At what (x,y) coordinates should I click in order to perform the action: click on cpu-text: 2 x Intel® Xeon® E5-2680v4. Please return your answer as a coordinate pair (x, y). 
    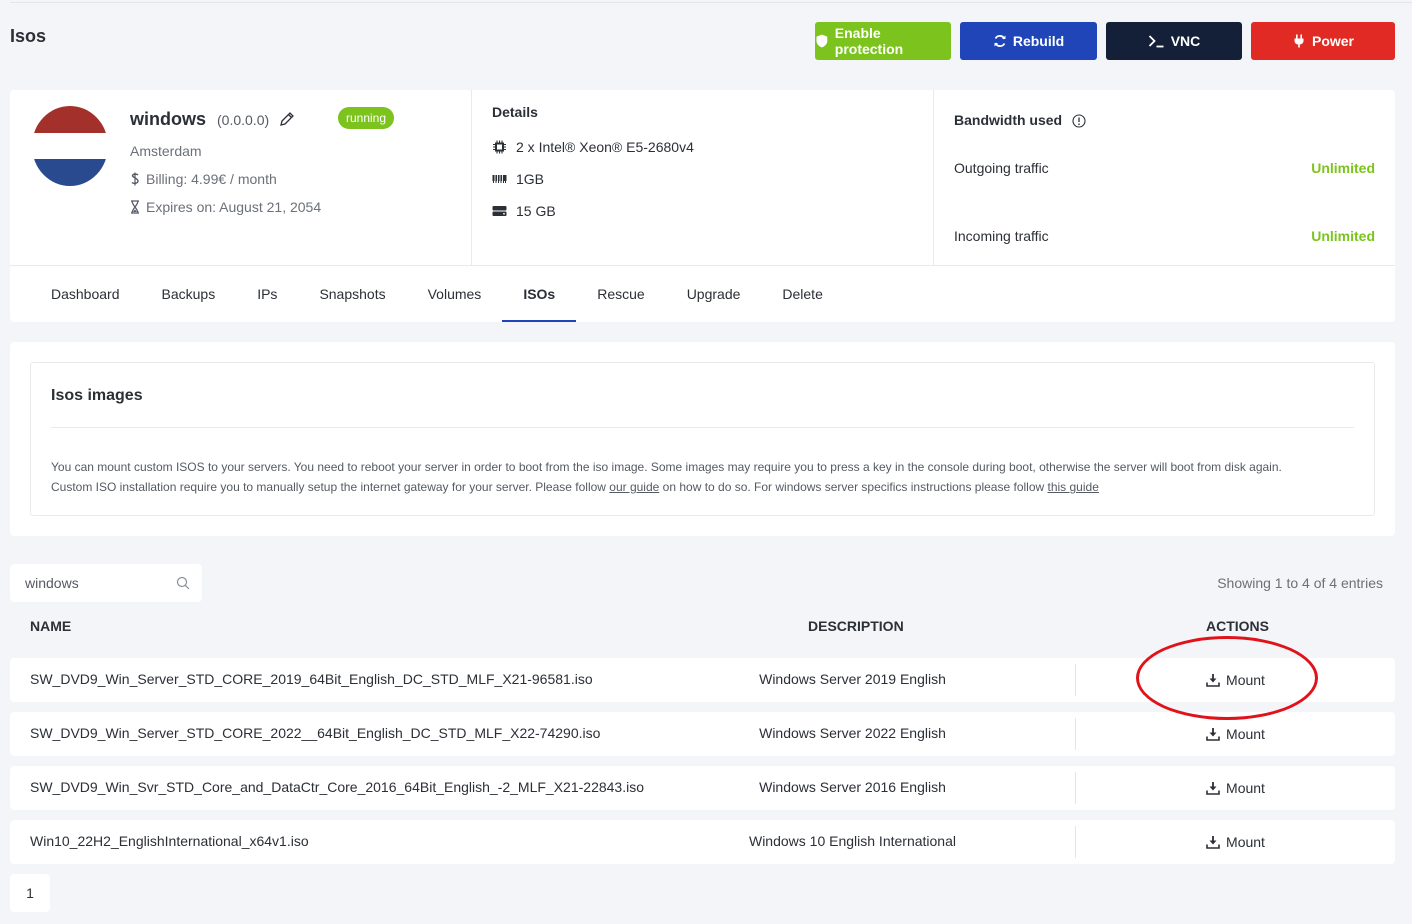
    Looking at the image, I should click on (605, 147).